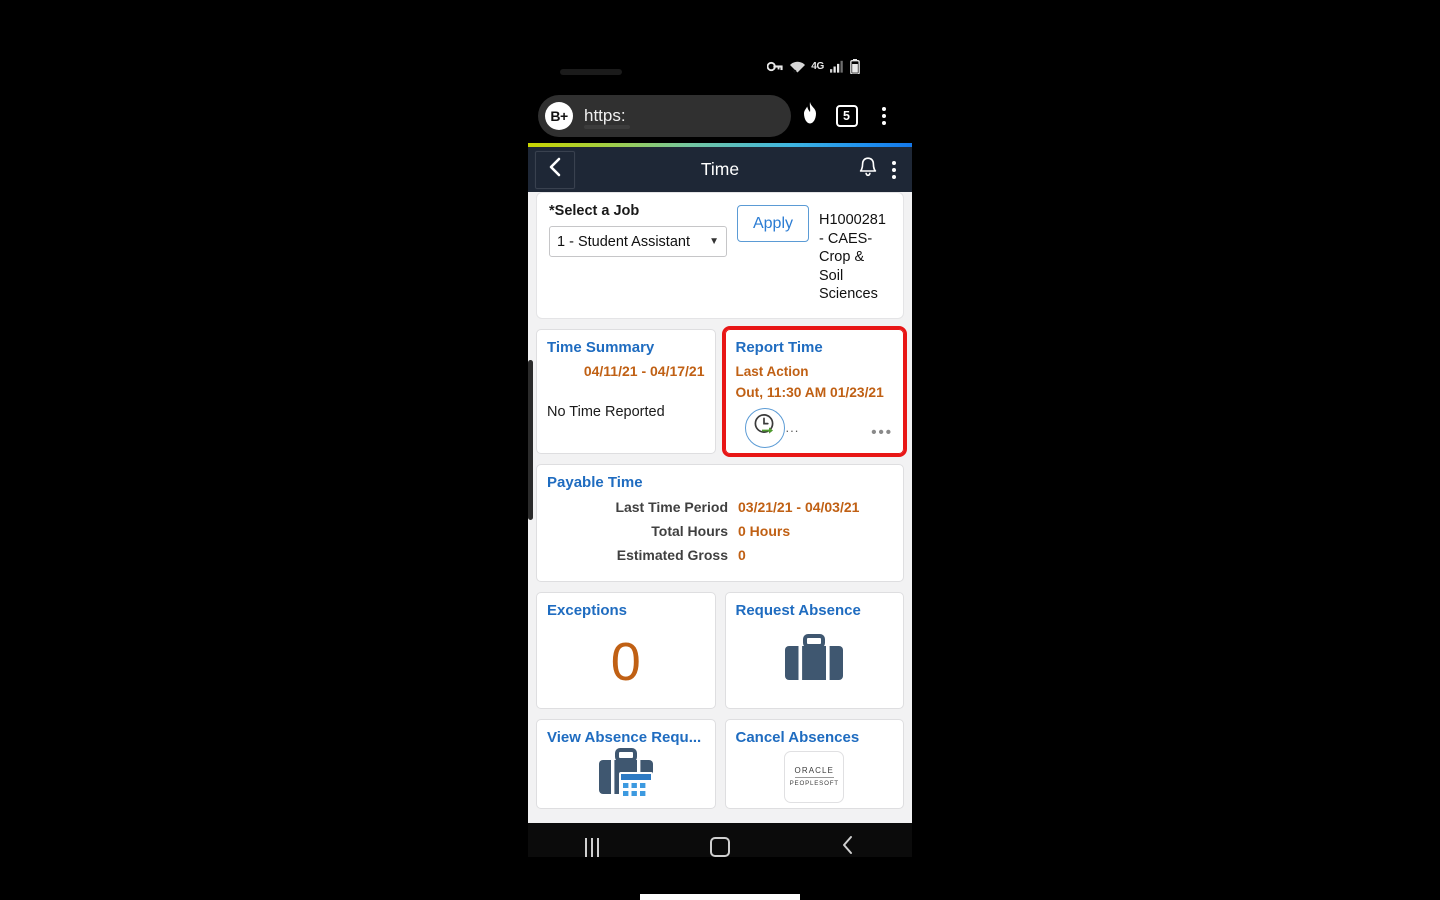  I want to click on tile-row-3: Exceptions 0 Request Absence, so click(720, 650).